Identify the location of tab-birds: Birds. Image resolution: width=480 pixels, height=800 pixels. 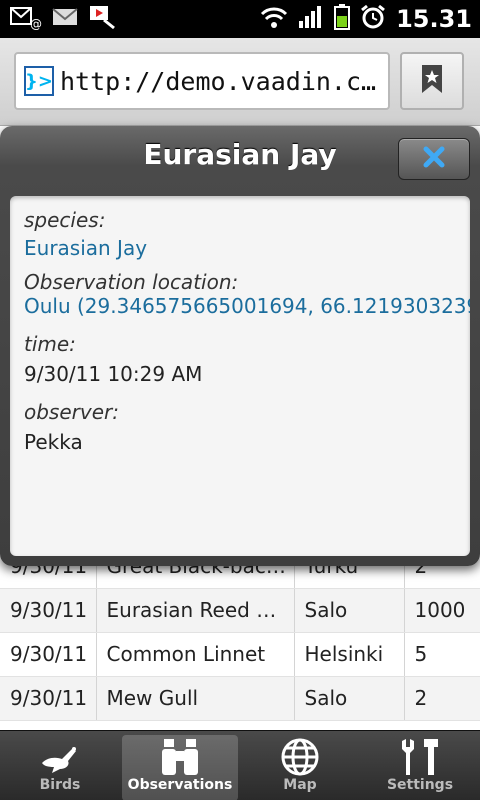
(60, 765).